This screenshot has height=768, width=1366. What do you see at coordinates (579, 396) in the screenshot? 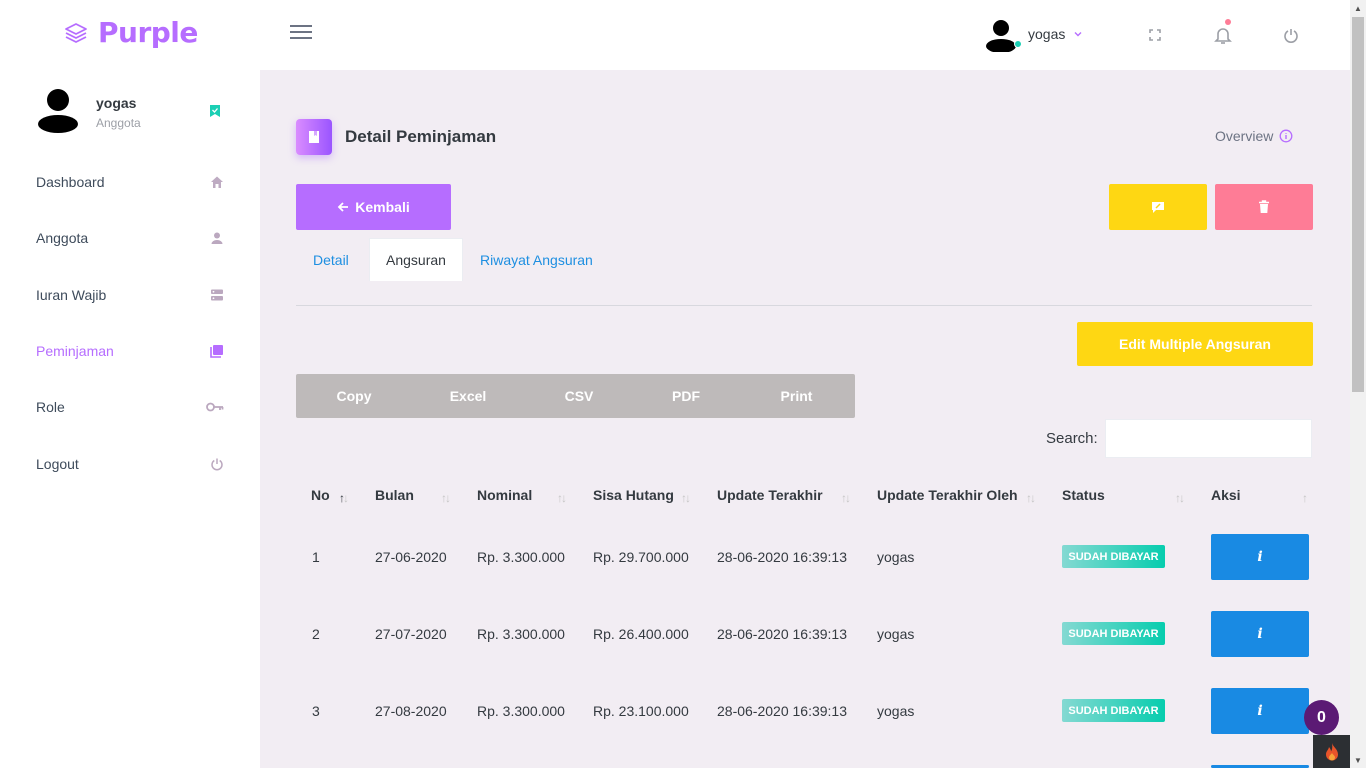
I see `csv-button: CSV` at bounding box center [579, 396].